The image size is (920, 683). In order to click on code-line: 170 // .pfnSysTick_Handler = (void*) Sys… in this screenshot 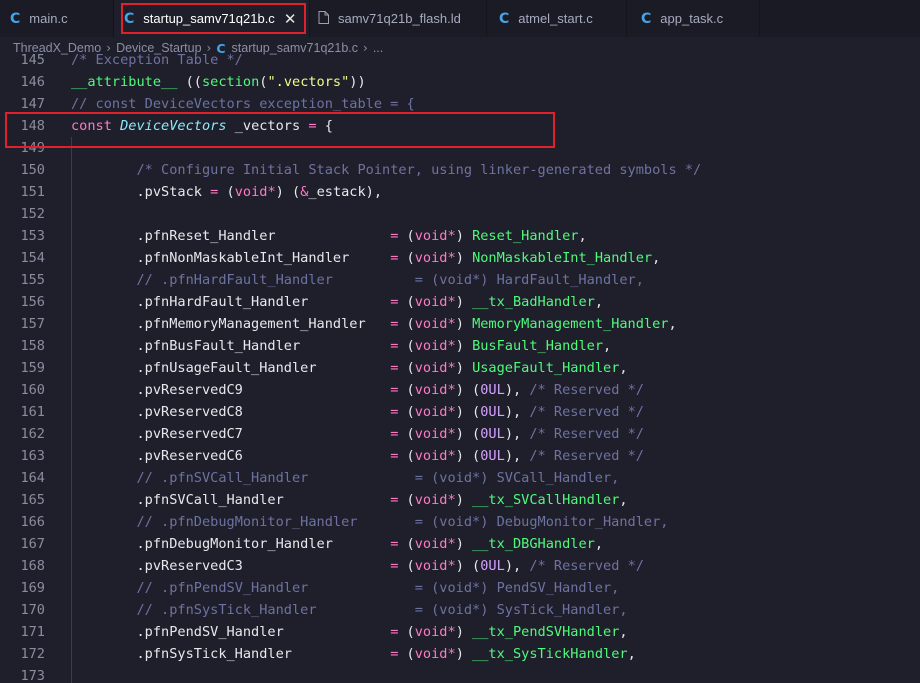, I will do `click(460, 610)`.